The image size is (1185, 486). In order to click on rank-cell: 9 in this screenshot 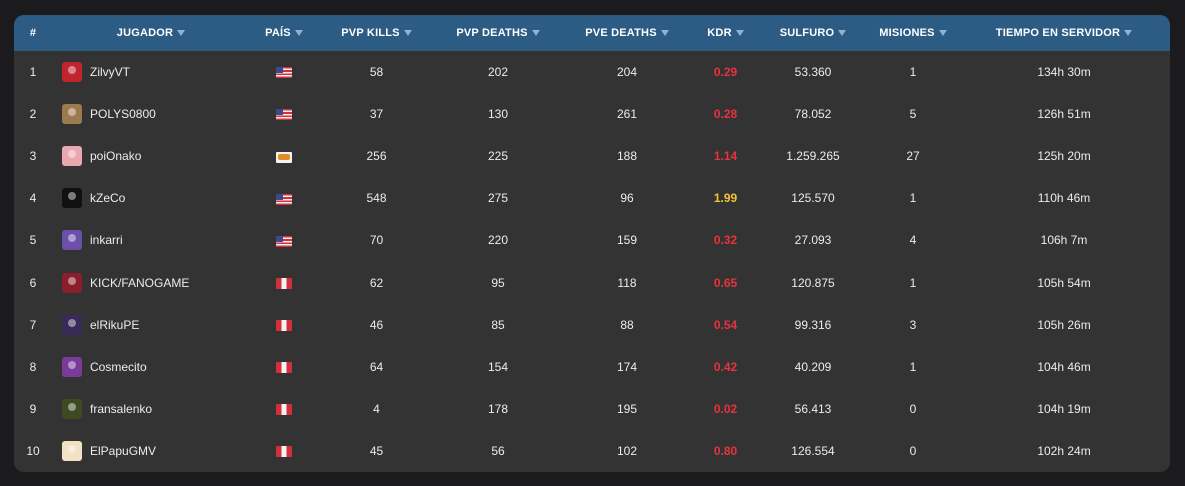, I will do `click(33, 408)`.